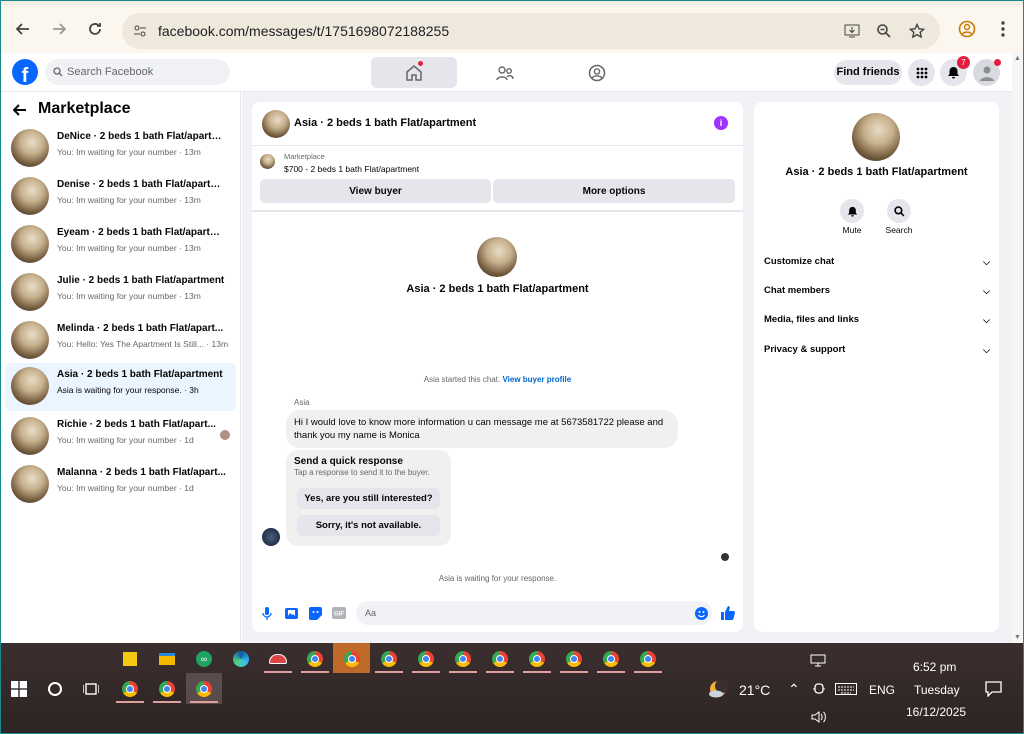 This screenshot has width=1024, height=734. I want to click on chevron-down-icon: ⌵, so click(986, 320).